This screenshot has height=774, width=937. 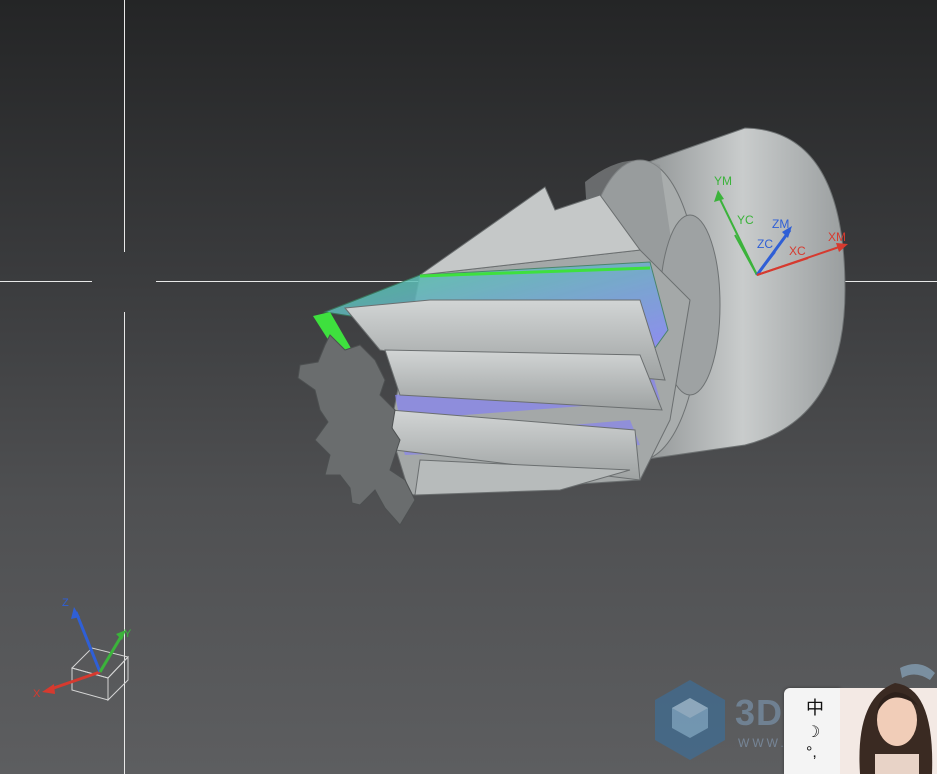 I want to click on avatar-photo, so click(x=888, y=719).